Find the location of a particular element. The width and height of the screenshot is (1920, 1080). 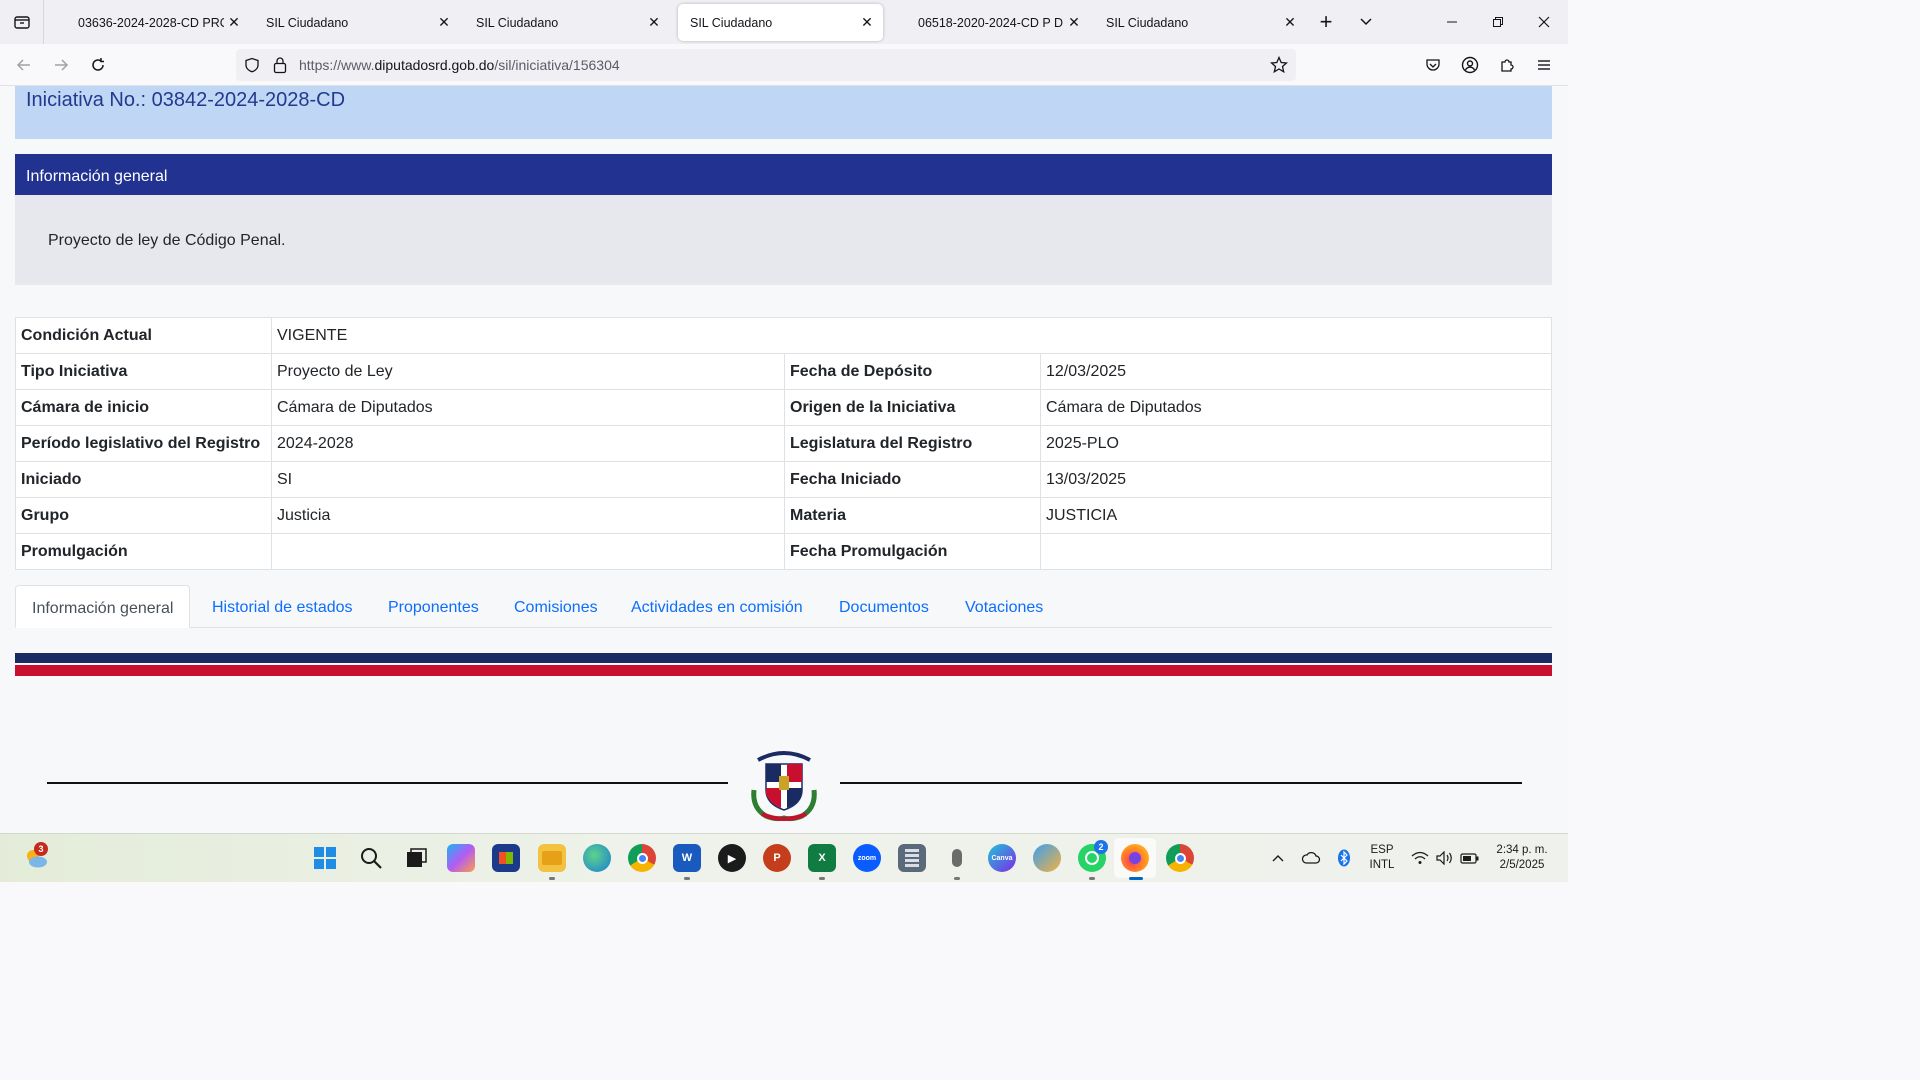

tab-list-icon is located at coordinates (21, 22).